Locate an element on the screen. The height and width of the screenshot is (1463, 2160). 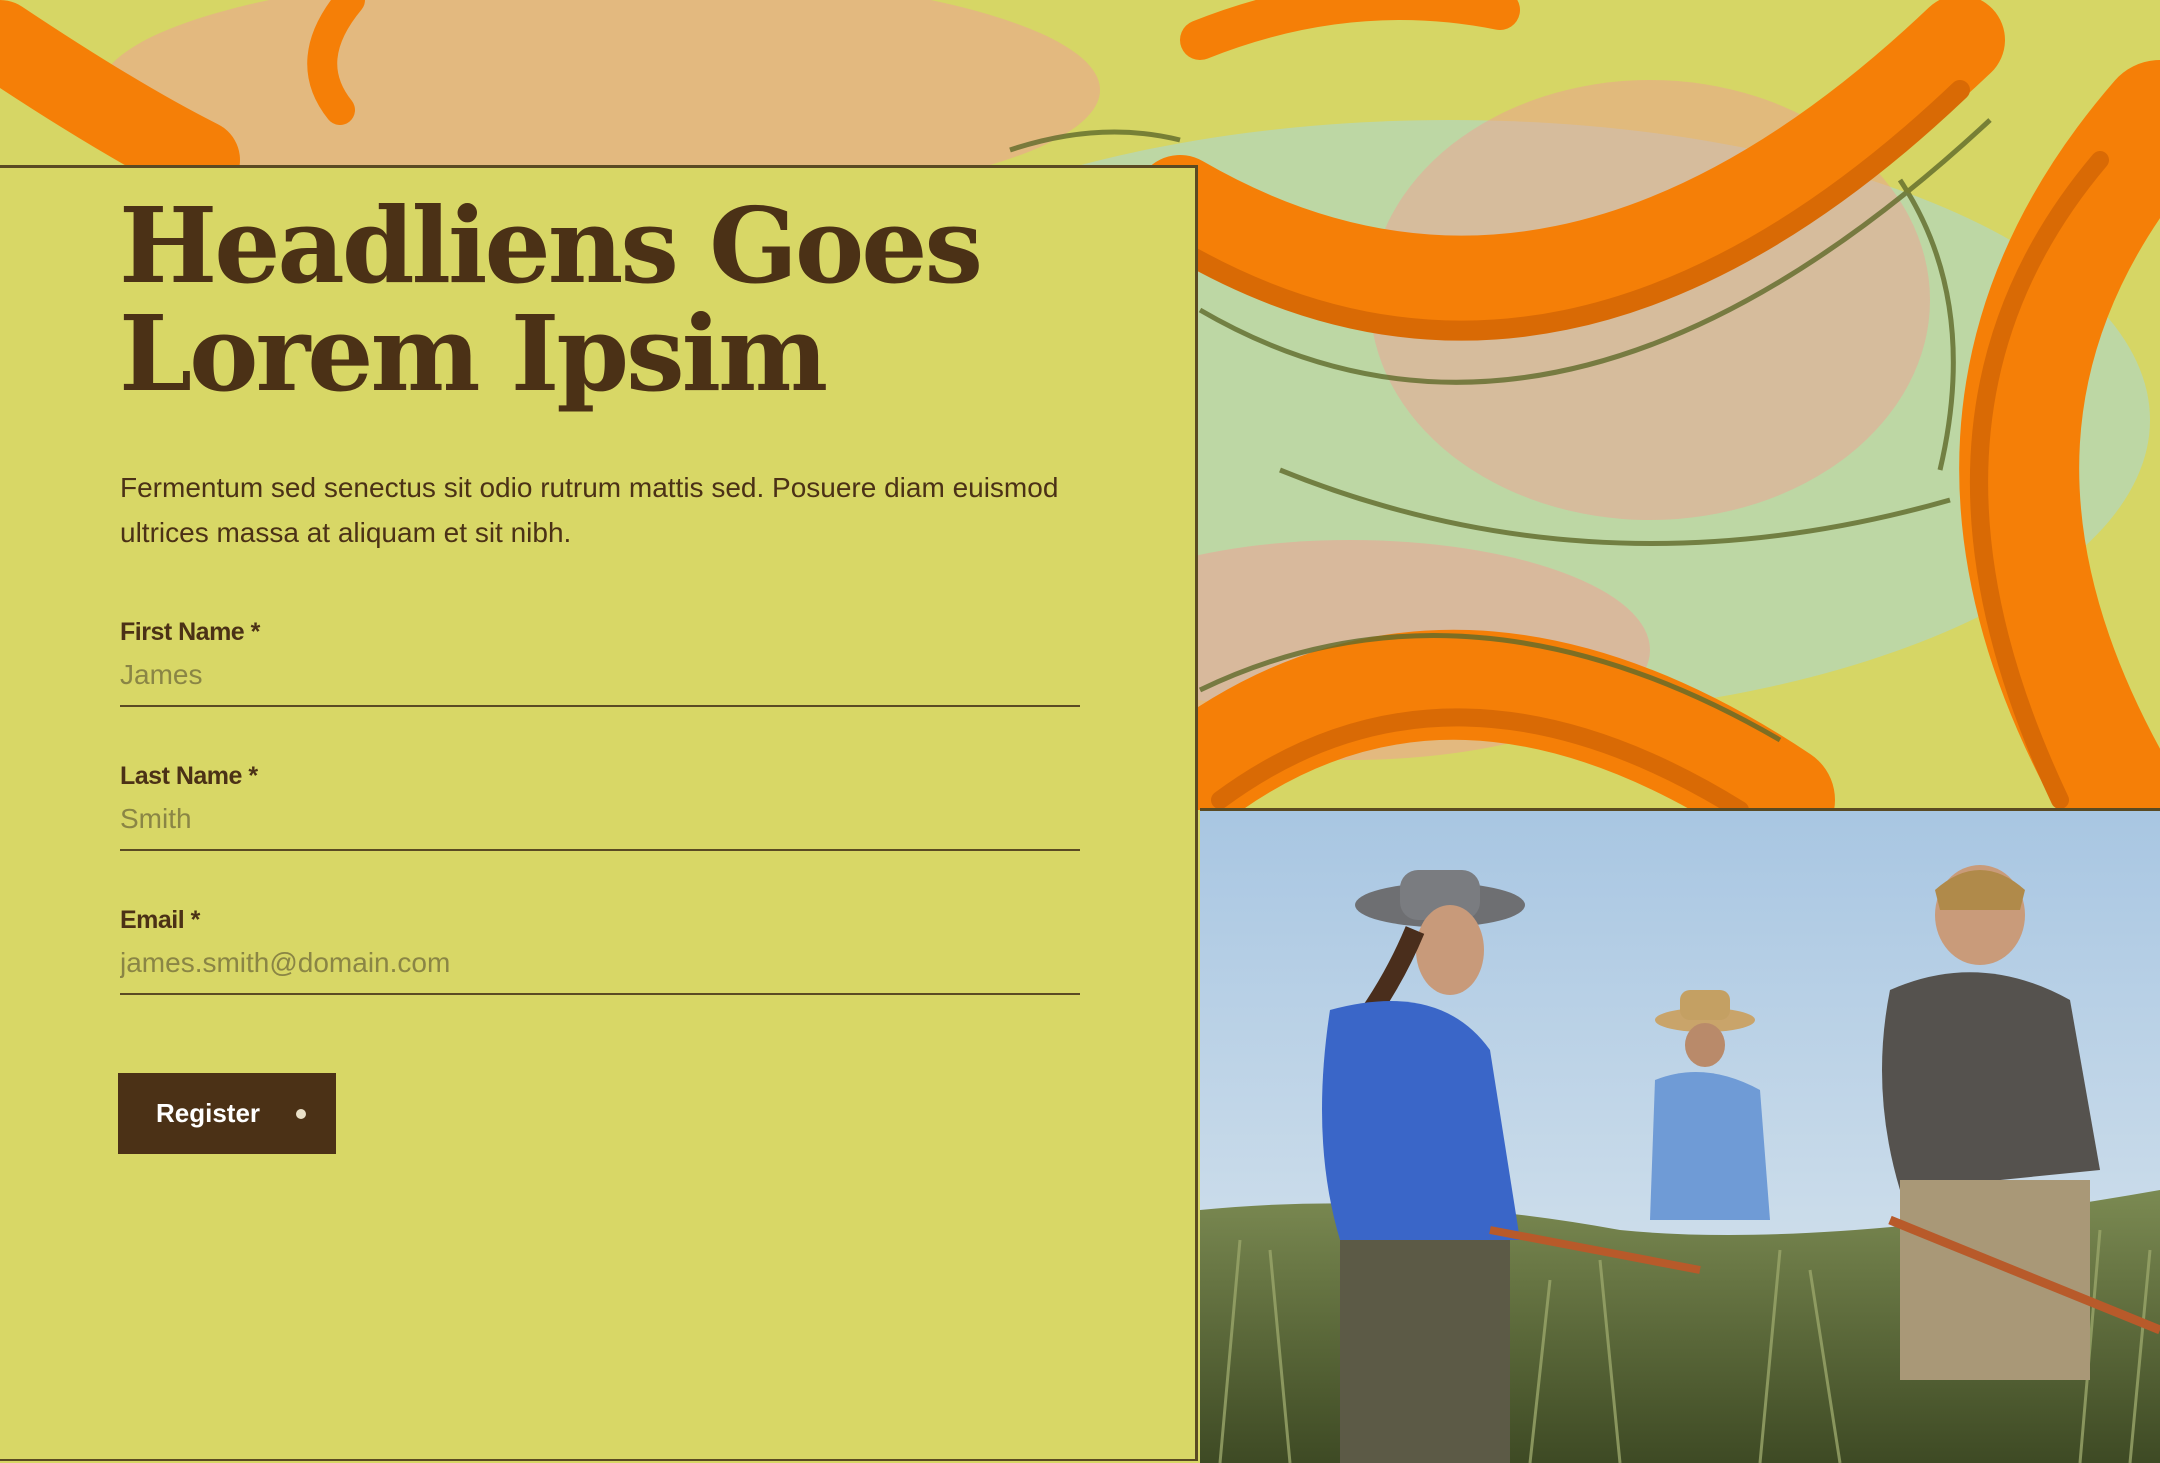
first-name-field: First Name * is located at coordinates (600, 662).